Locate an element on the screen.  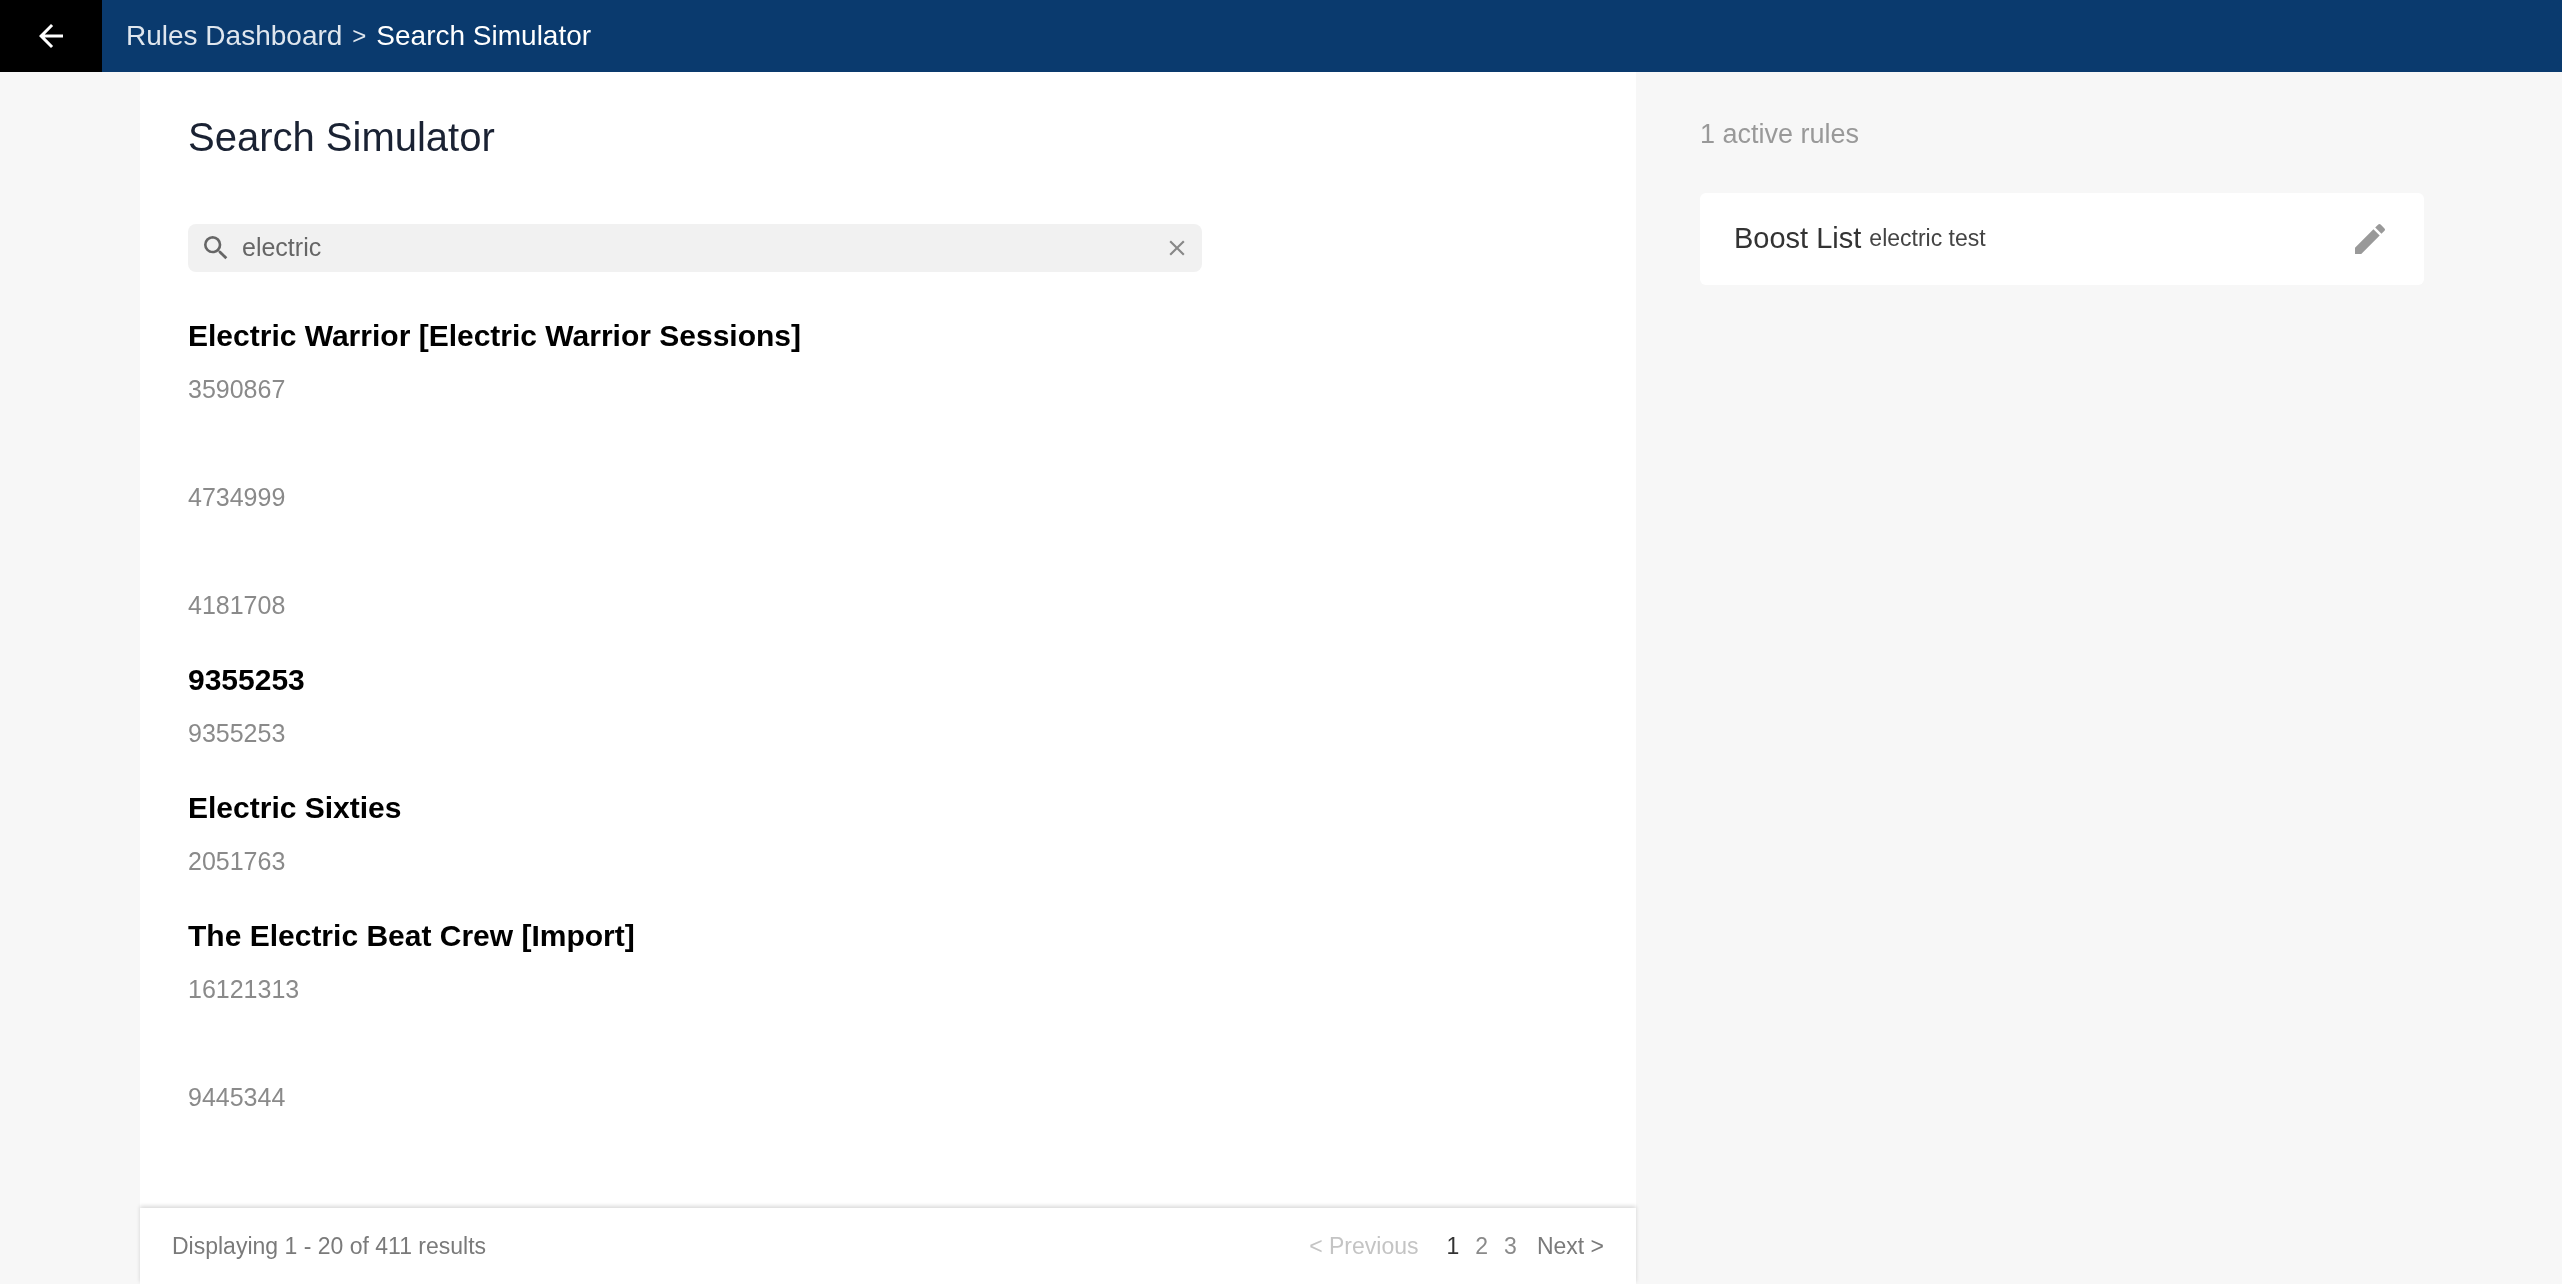
rule-type: Boost List is located at coordinates (1798, 238).